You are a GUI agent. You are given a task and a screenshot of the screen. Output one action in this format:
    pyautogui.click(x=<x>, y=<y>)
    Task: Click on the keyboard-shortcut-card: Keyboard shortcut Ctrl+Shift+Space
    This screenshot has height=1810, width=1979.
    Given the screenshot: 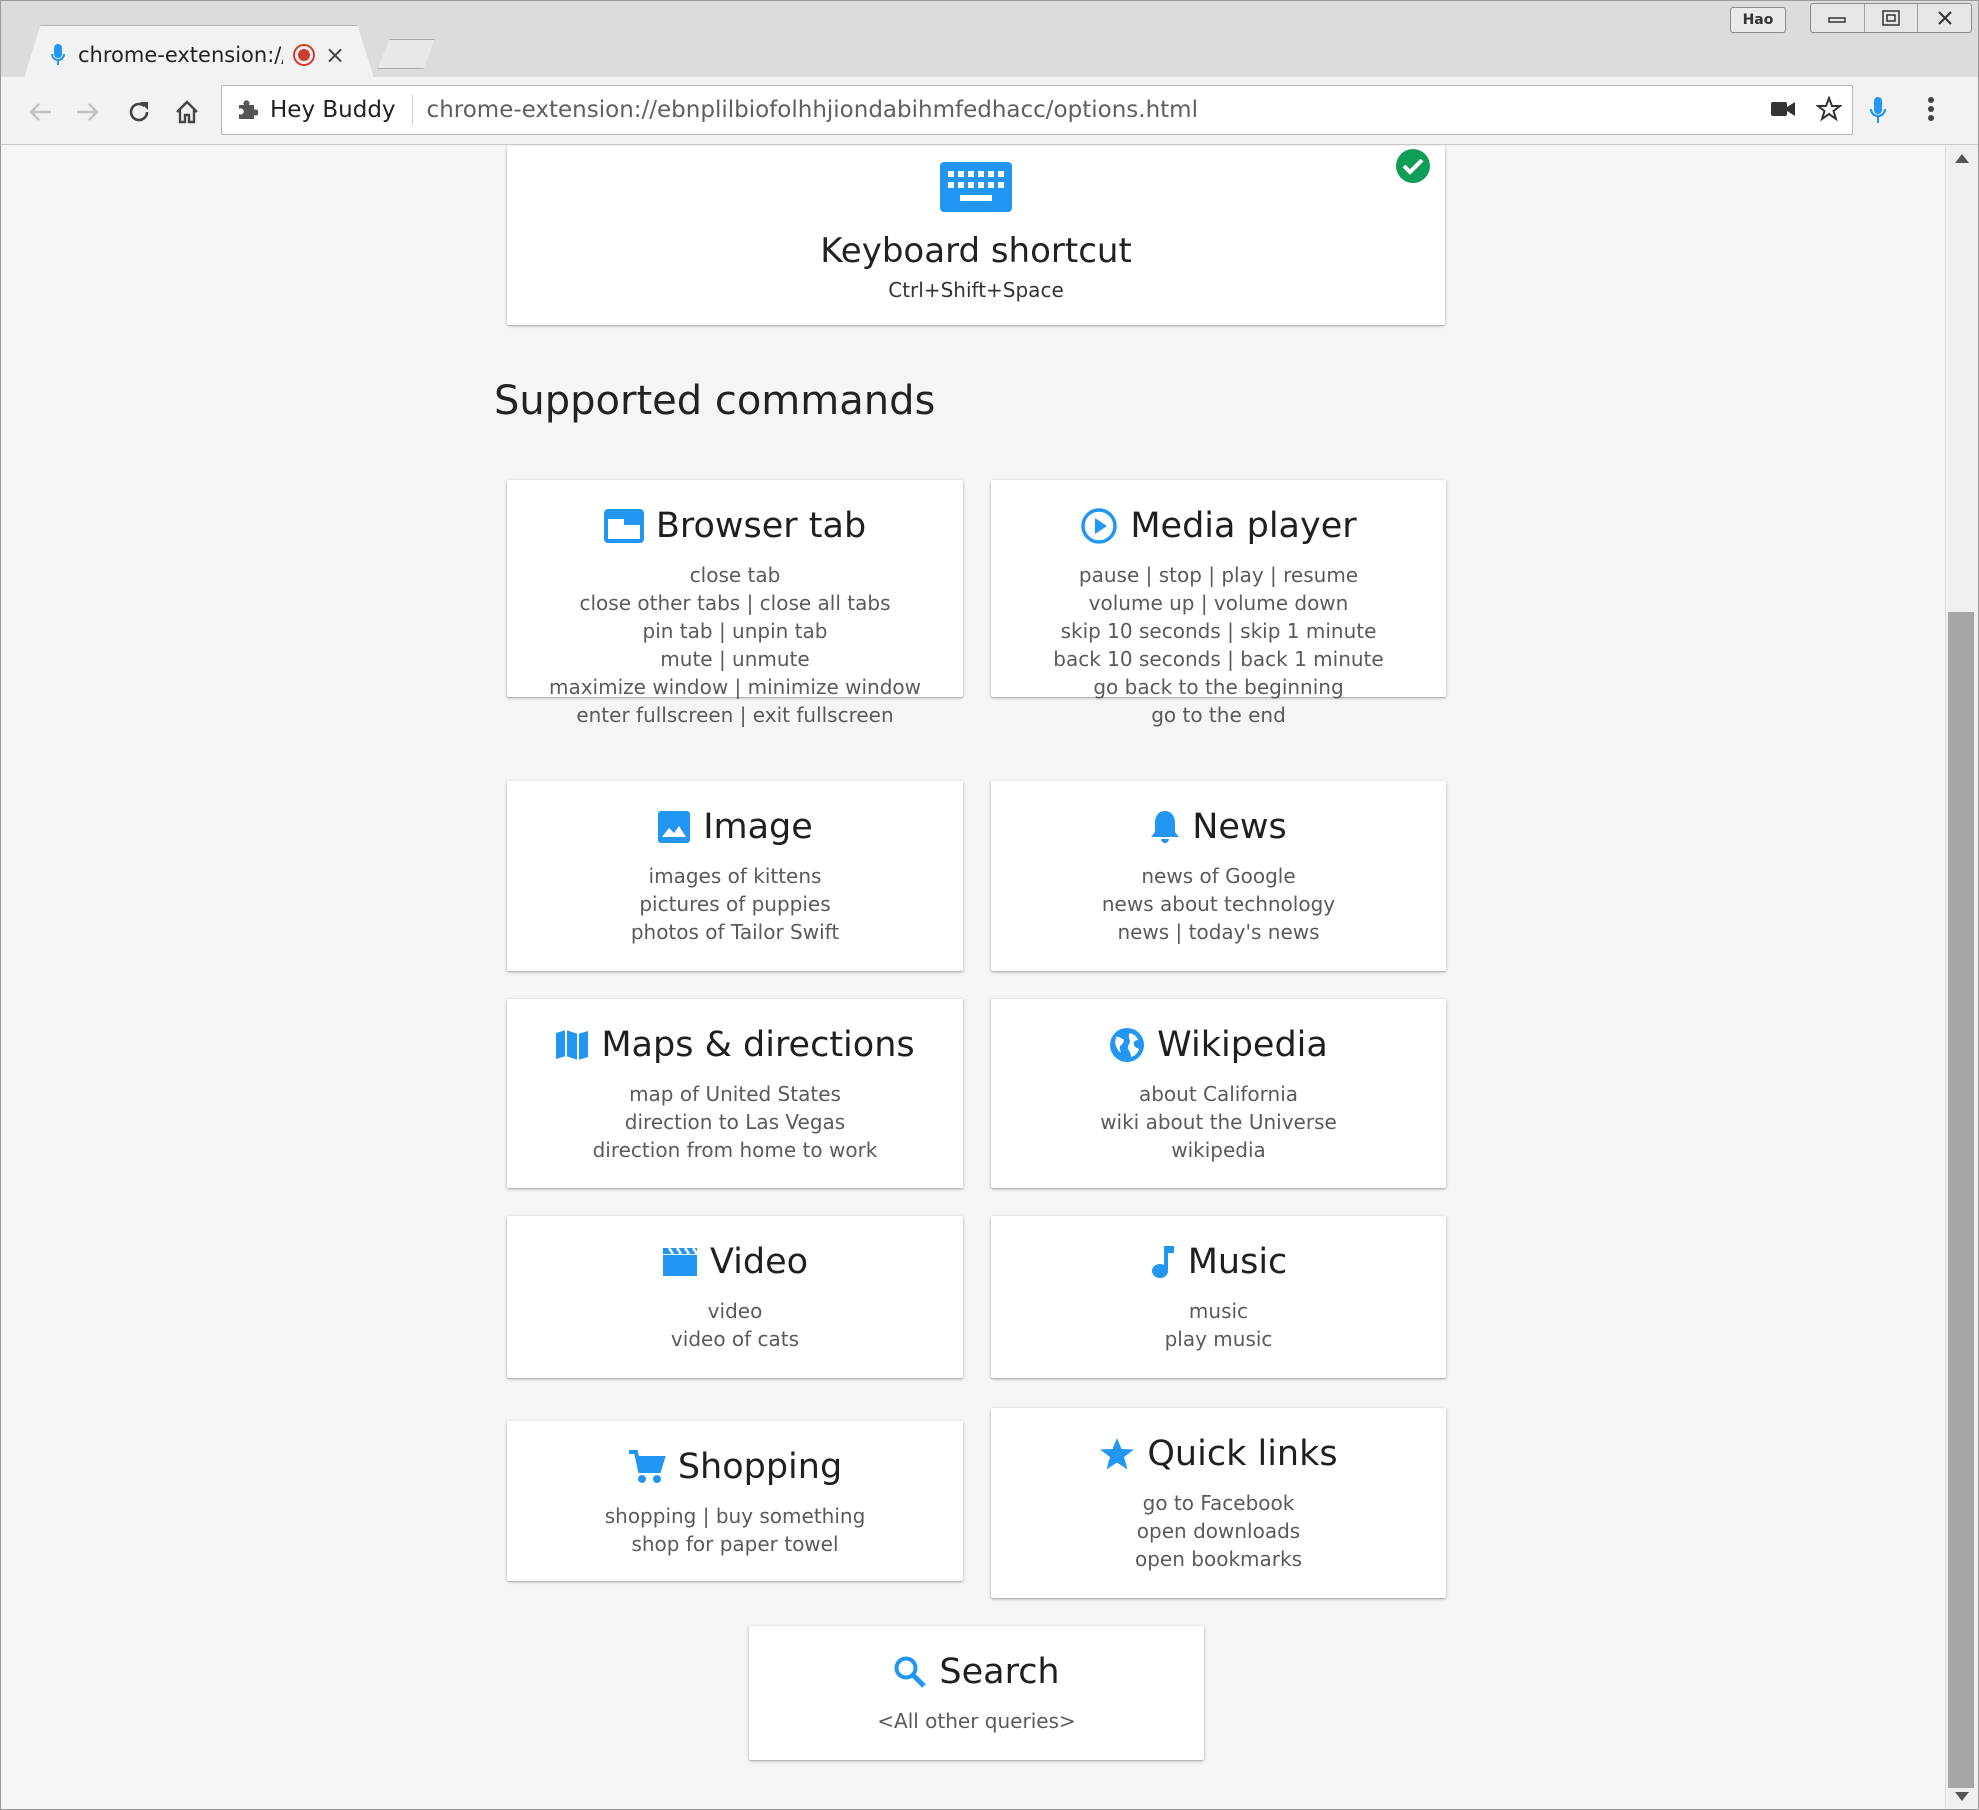 What is the action you would take?
    pyautogui.click(x=976, y=235)
    